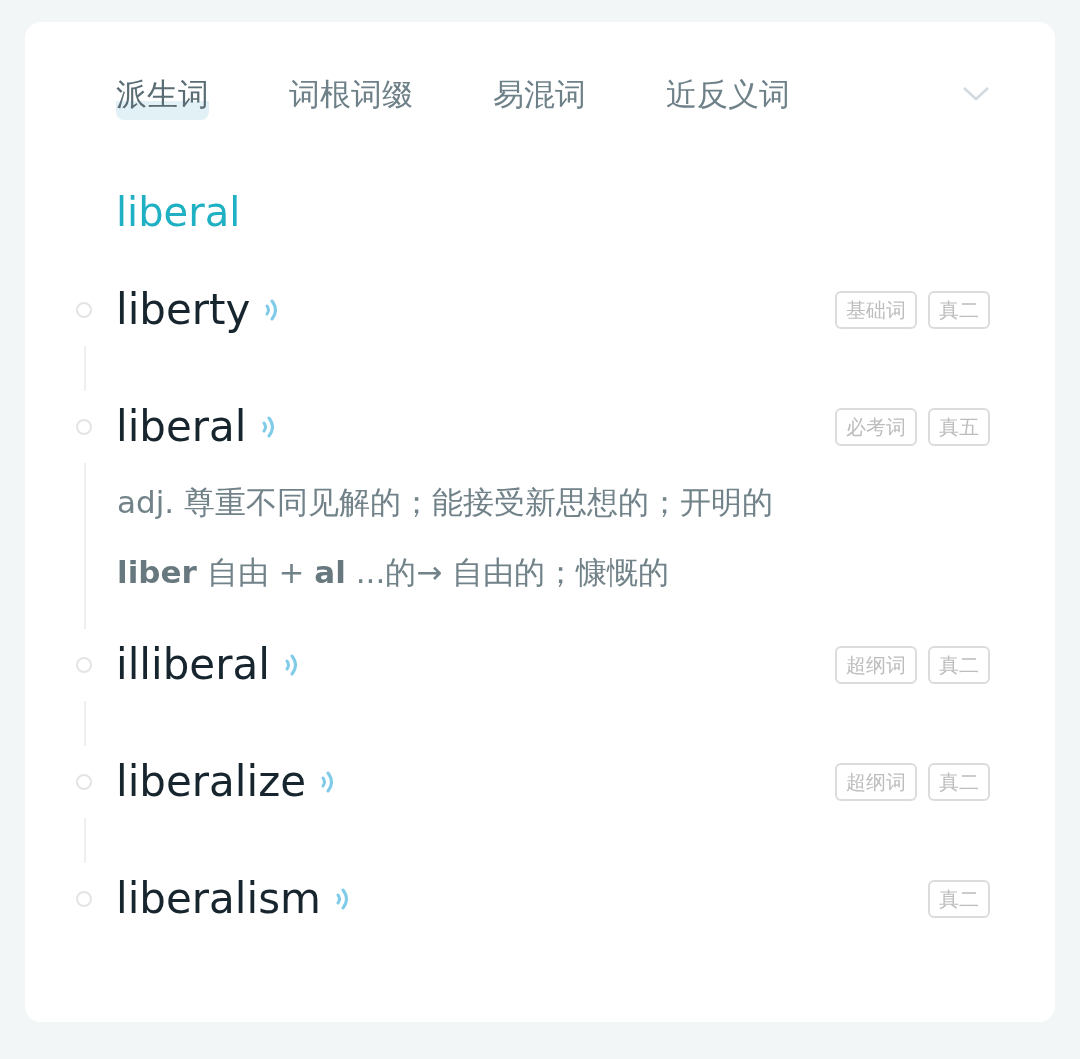  I want to click on definition-text: liber 自由 + al ...的→ 自由的；慷慨的, so click(394, 572).